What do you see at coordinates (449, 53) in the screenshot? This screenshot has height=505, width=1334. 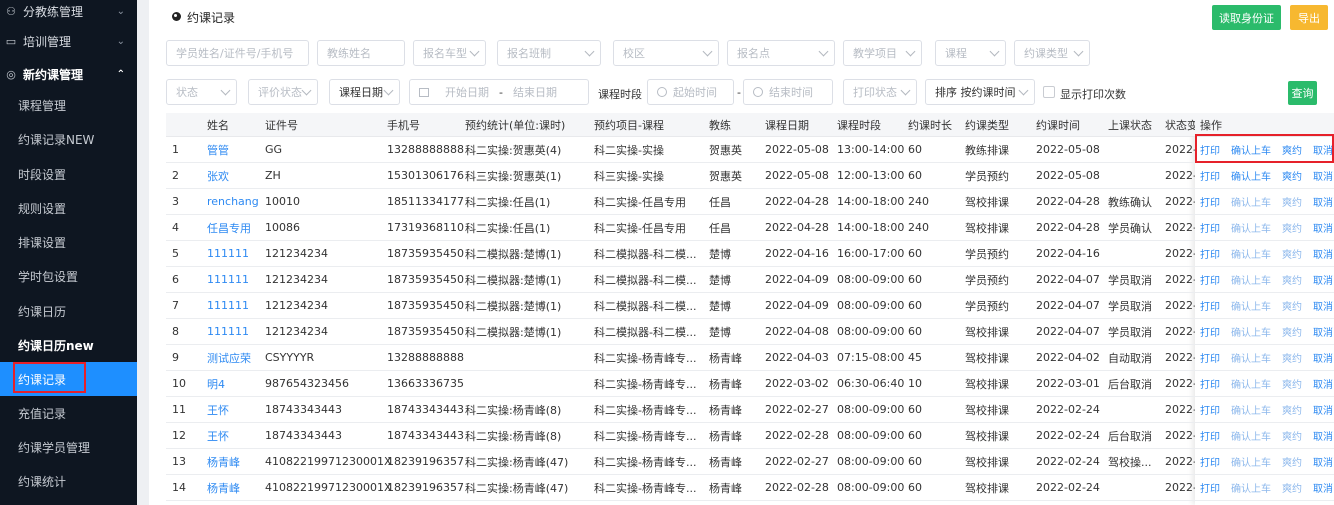 I see `vehicle-type-select: 报名车型` at bounding box center [449, 53].